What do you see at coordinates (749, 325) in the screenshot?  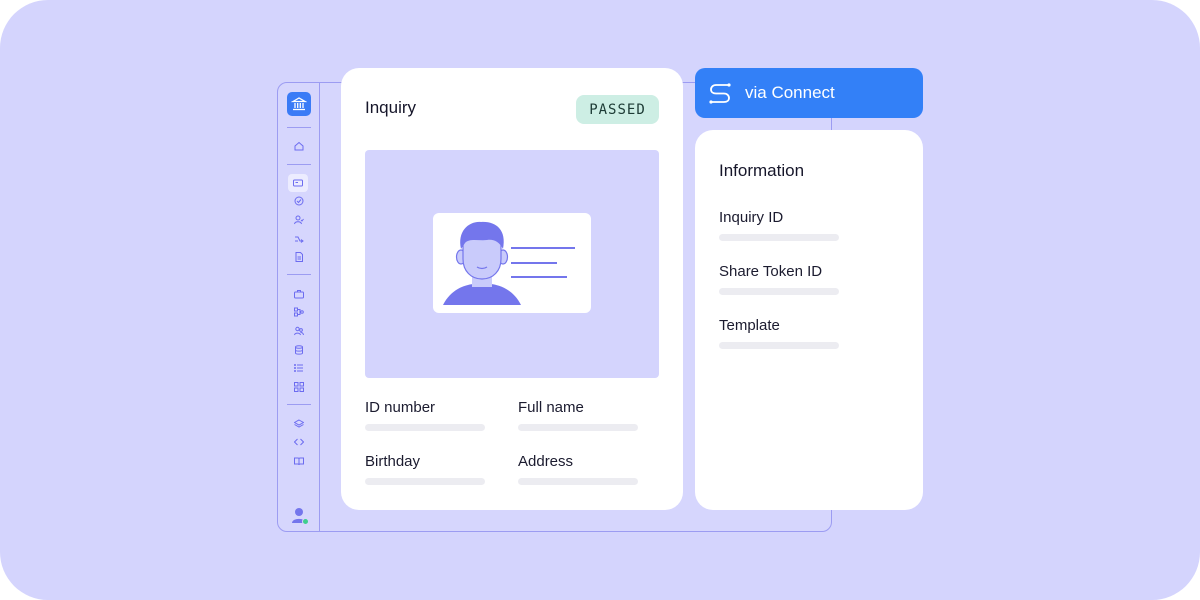 I see `template-label: Template` at bounding box center [749, 325].